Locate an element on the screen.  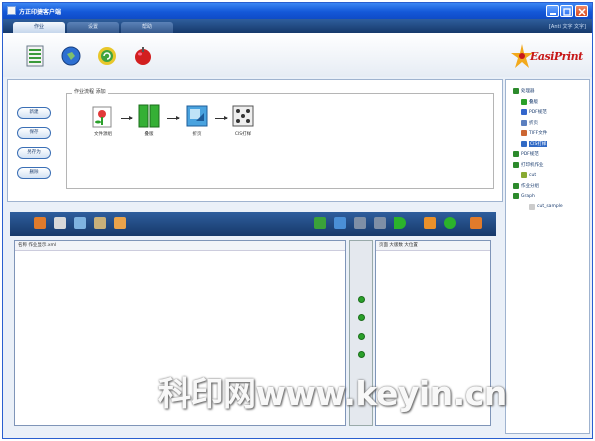
tree-item: cut is located at coordinates (528, 175).